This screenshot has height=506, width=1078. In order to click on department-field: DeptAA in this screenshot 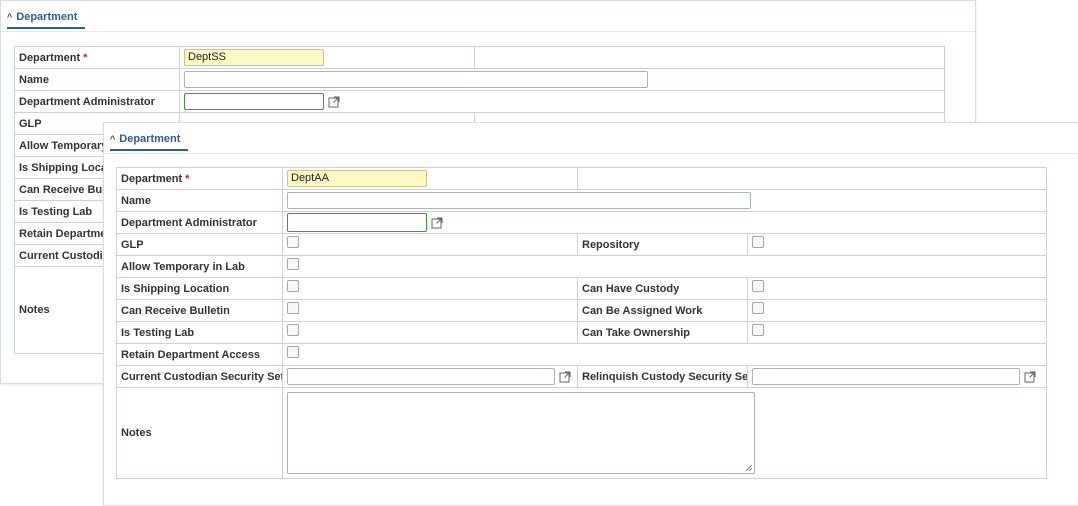, I will do `click(357, 178)`.